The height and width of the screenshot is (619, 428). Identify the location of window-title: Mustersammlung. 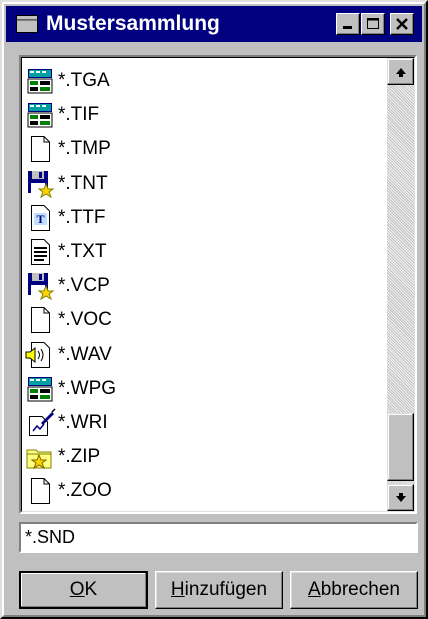
(133, 23).